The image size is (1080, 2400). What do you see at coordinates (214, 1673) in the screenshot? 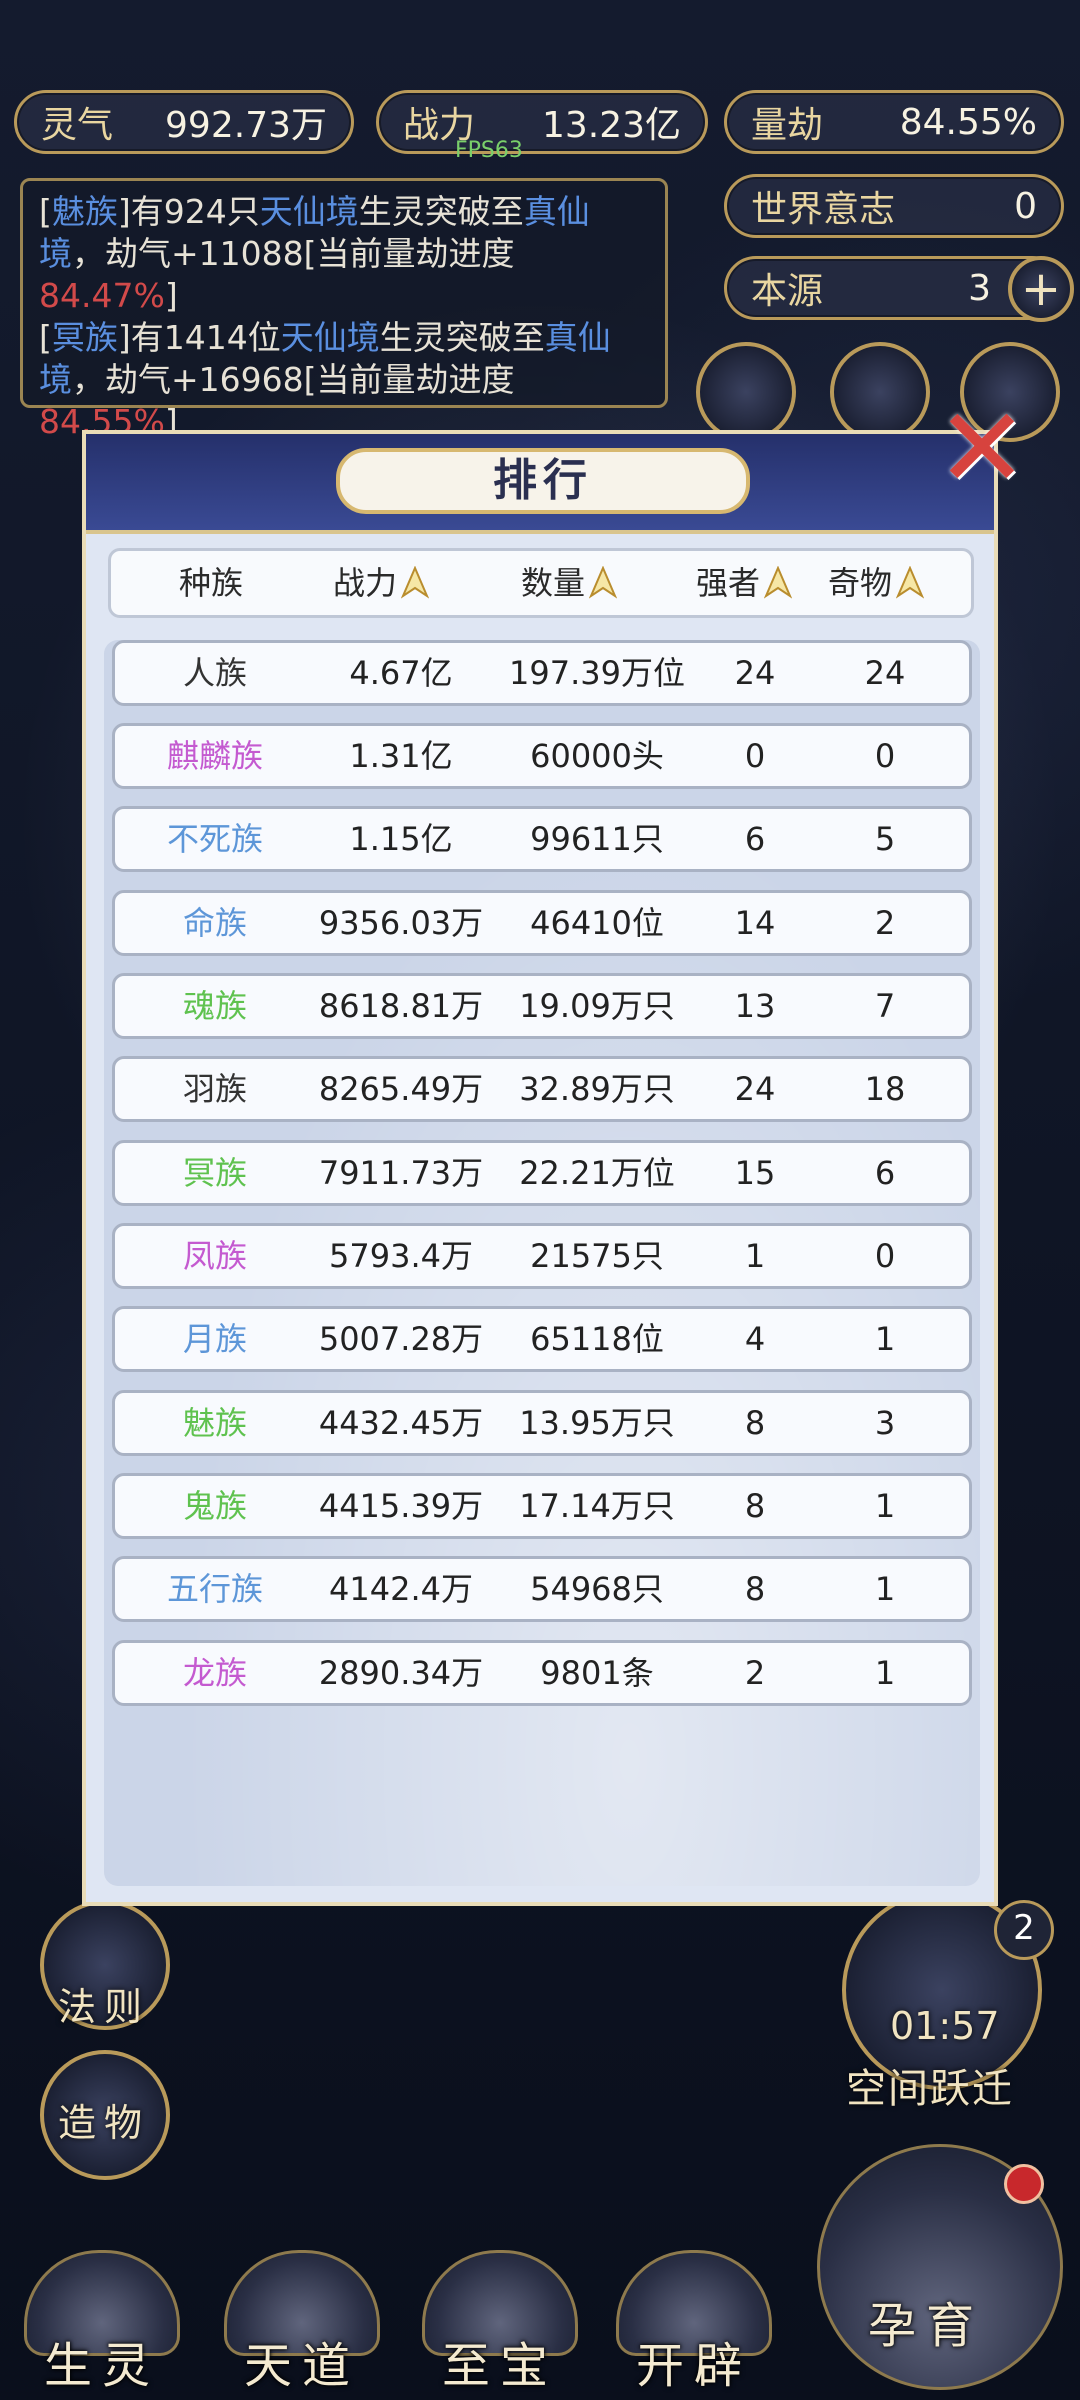
I see `race-name: 龙族` at bounding box center [214, 1673].